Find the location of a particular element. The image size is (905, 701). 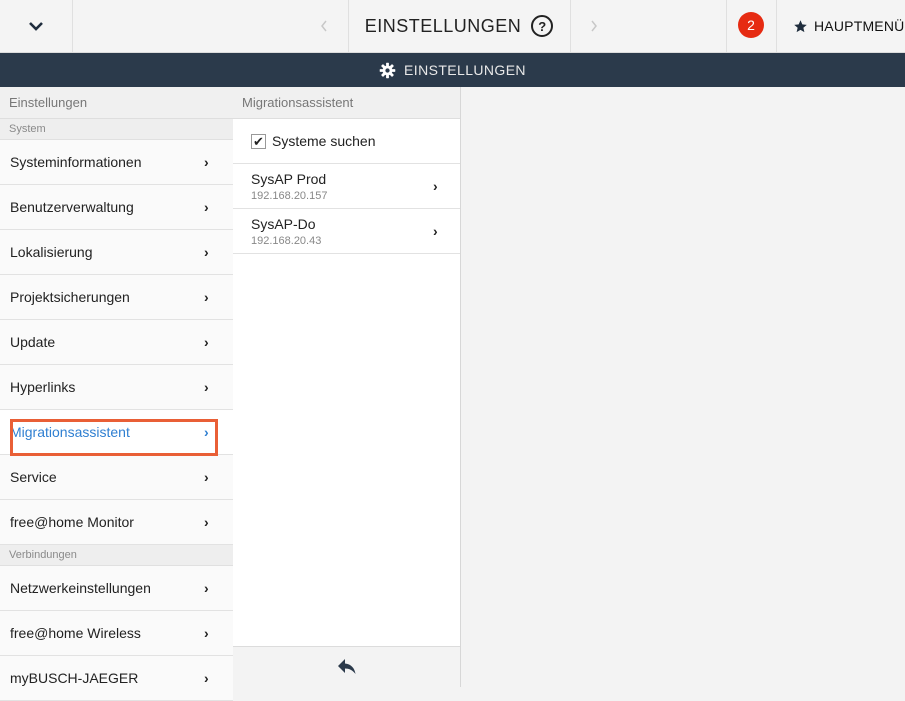

nav-item-label: Update is located at coordinates (33, 342).